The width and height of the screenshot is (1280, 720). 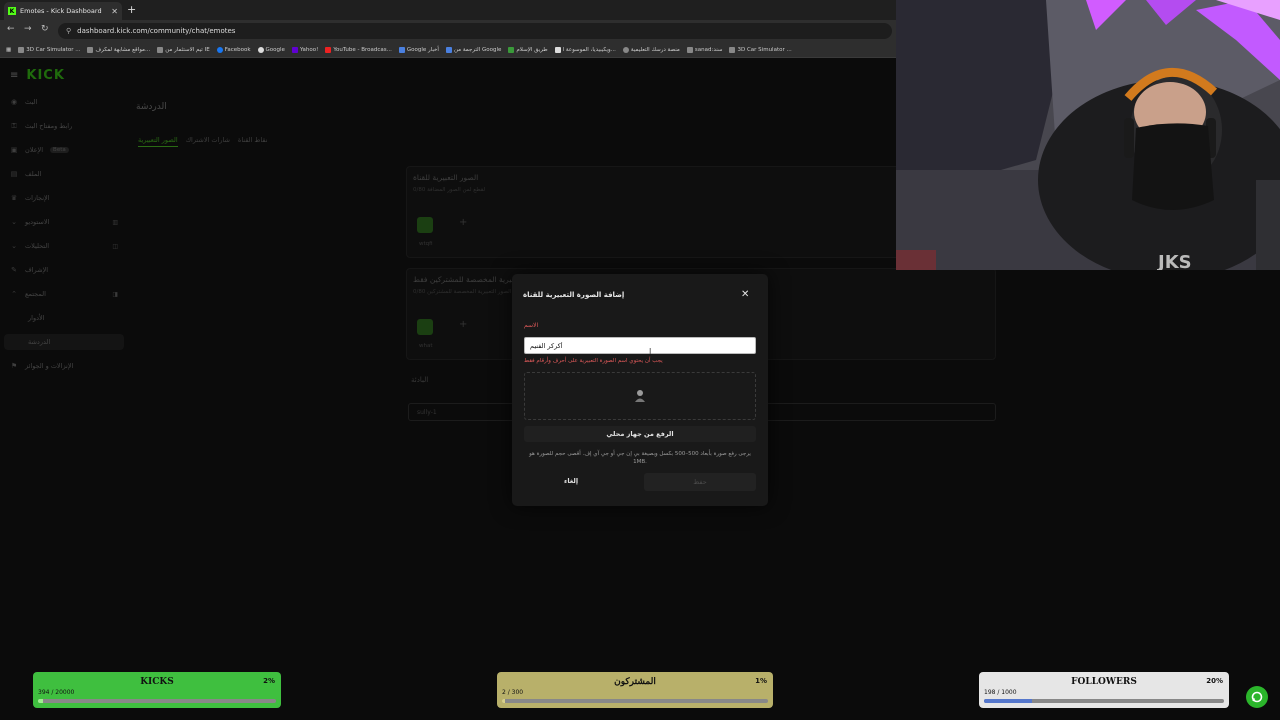 What do you see at coordinates (45, 75) in the screenshot?
I see `kick-logo: KICK` at bounding box center [45, 75].